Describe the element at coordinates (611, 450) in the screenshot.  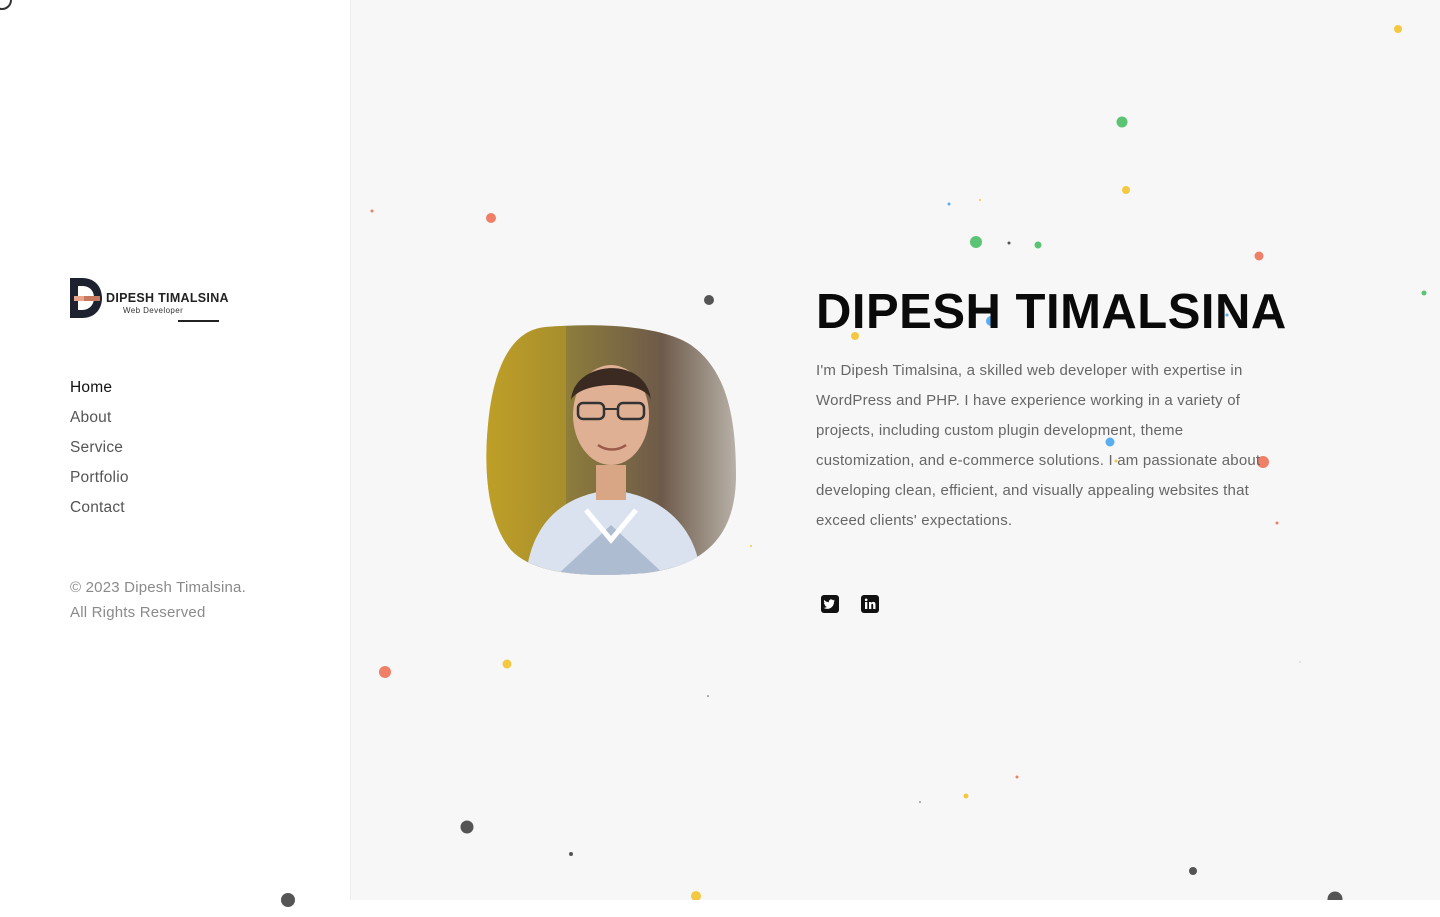
I see `profile-photo` at that location.